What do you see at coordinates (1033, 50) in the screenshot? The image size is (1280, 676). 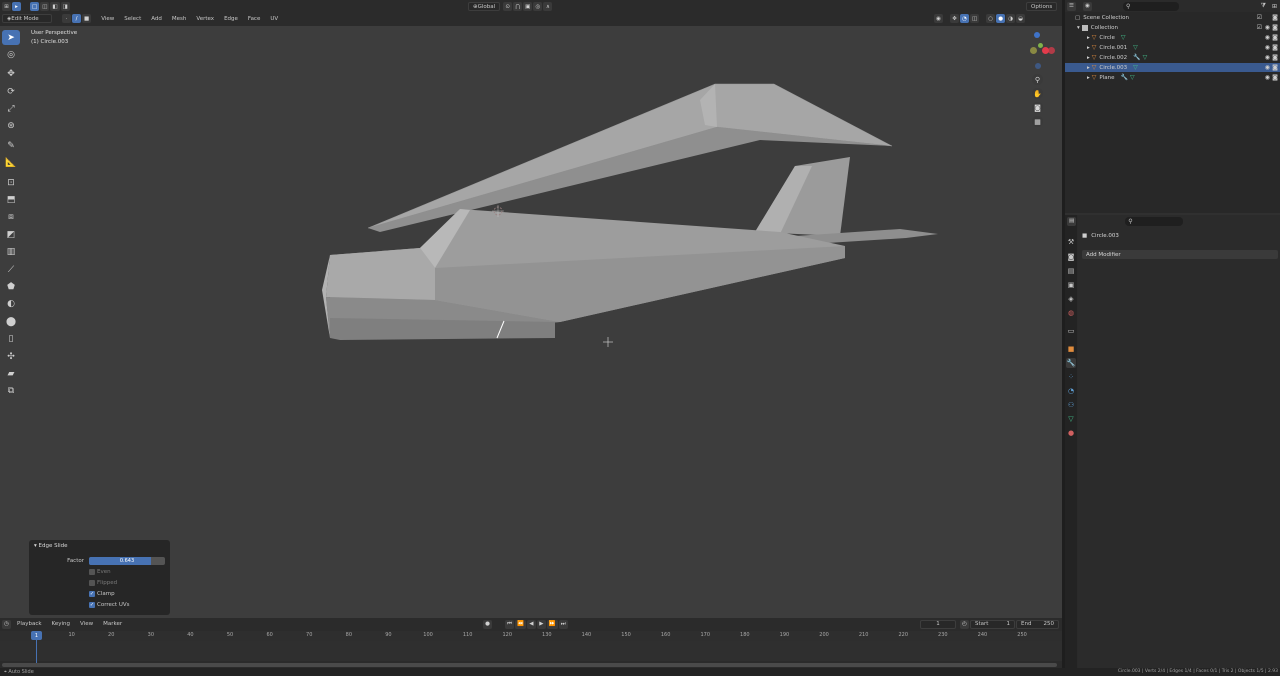 I see `axis-y-neg-icon` at bounding box center [1033, 50].